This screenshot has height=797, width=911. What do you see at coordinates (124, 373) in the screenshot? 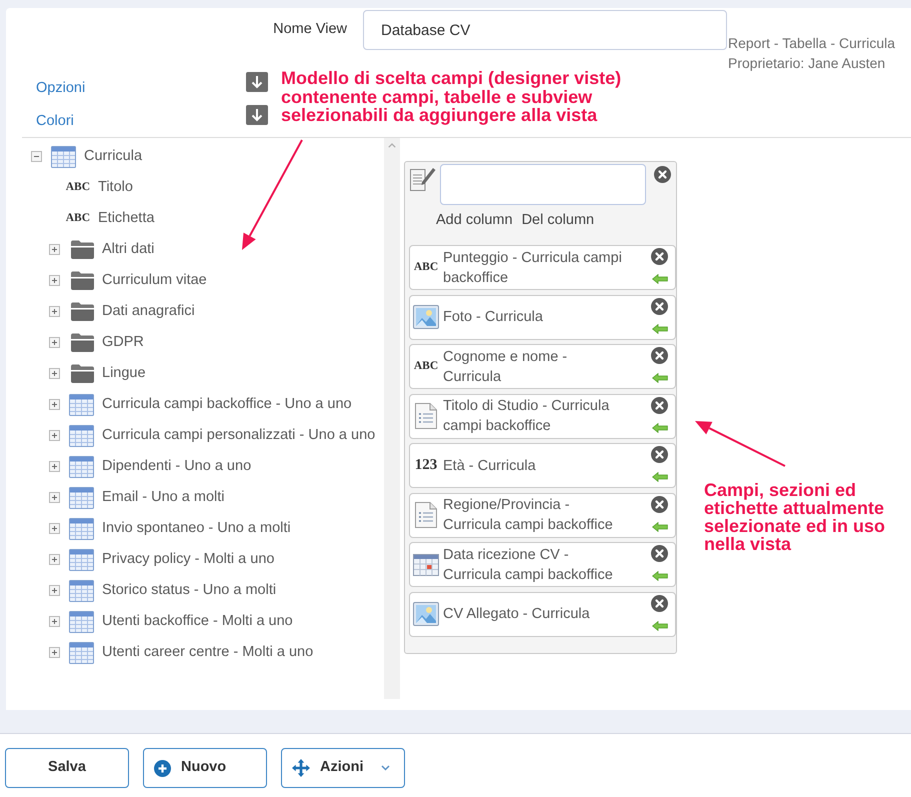
I see `tree-item-label: Lingue` at bounding box center [124, 373].